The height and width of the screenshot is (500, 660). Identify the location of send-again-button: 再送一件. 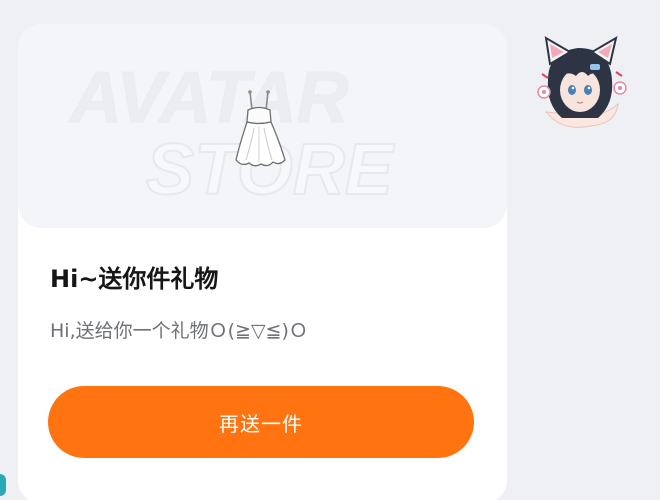
(261, 422).